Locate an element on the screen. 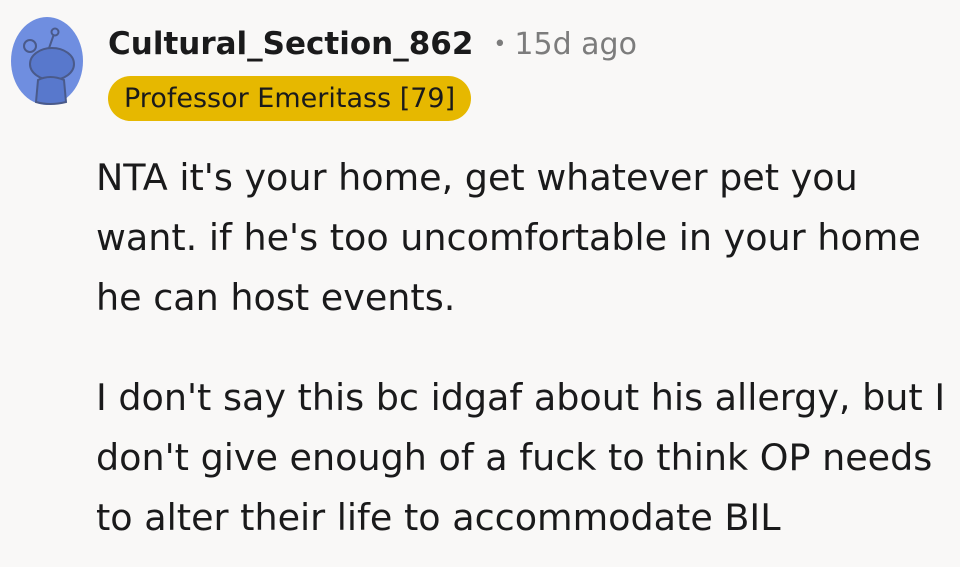 Image resolution: width=960 pixels, height=567 pixels. snoo-avatar-icon is located at coordinates (47, 61).